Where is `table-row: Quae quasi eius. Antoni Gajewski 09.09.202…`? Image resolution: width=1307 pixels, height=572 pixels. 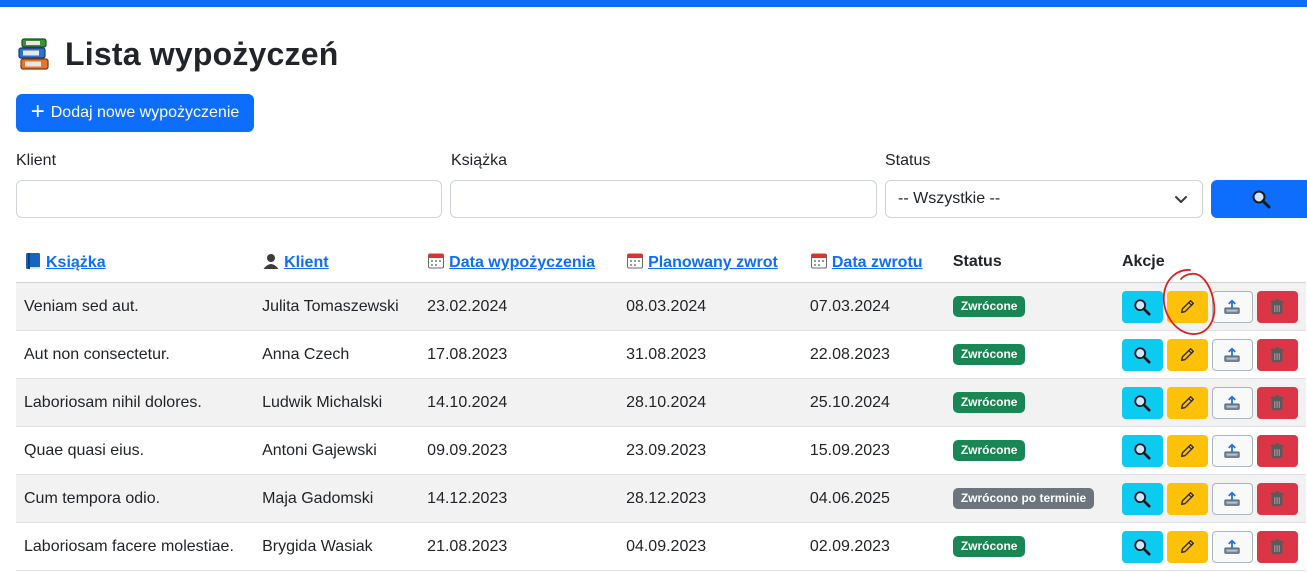
table-row: Quae quasi eius. Antoni Gajewski 09.09.202… is located at coordinates (661, 450).